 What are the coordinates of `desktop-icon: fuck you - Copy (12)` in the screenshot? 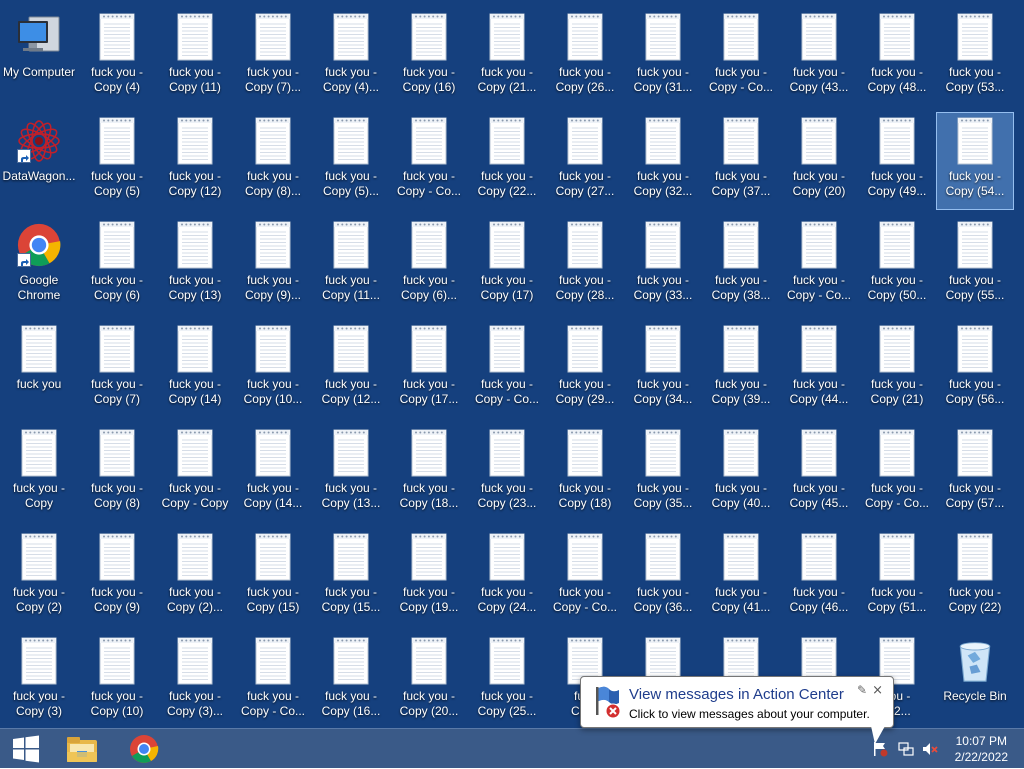 It's located at (195, 161).